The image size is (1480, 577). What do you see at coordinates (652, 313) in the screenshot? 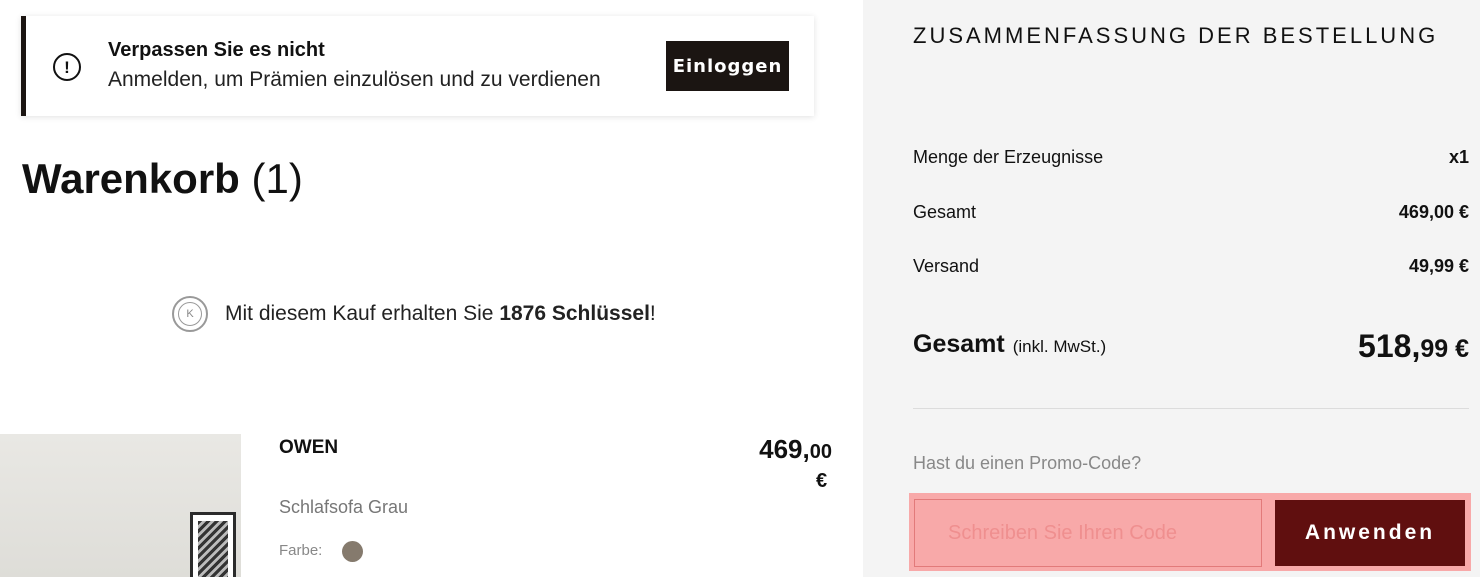
I see `rewards-suffix: !` at bounding box center [652, 313].